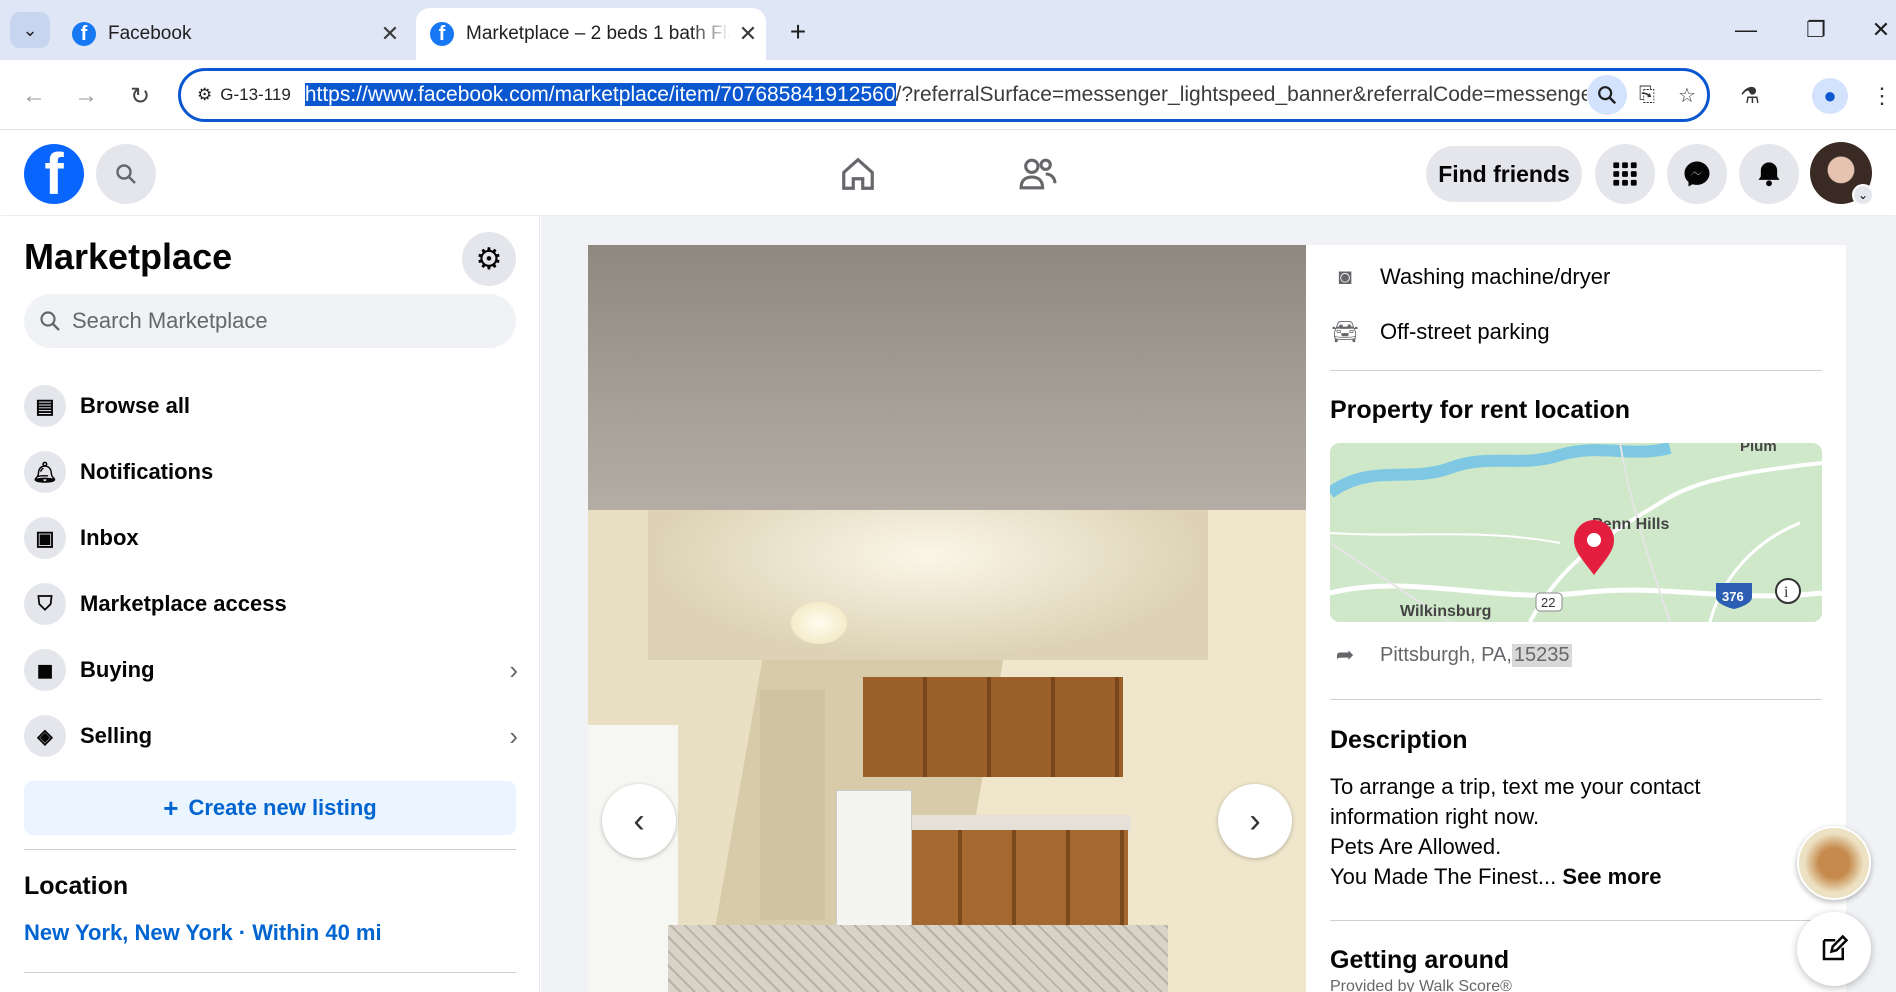  What do you see at coordinates (1399, 740) in the screenshot?
I see `description-section-title: Description` at bounding box center [1399, 740].